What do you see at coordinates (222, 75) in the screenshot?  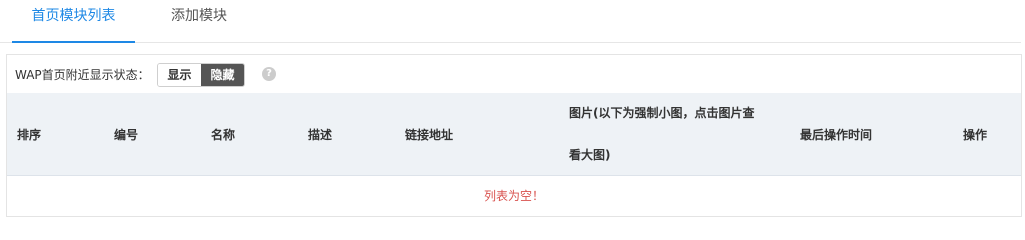 I see `hide-option-button: 隐藏` at bounding box center [222, 75].